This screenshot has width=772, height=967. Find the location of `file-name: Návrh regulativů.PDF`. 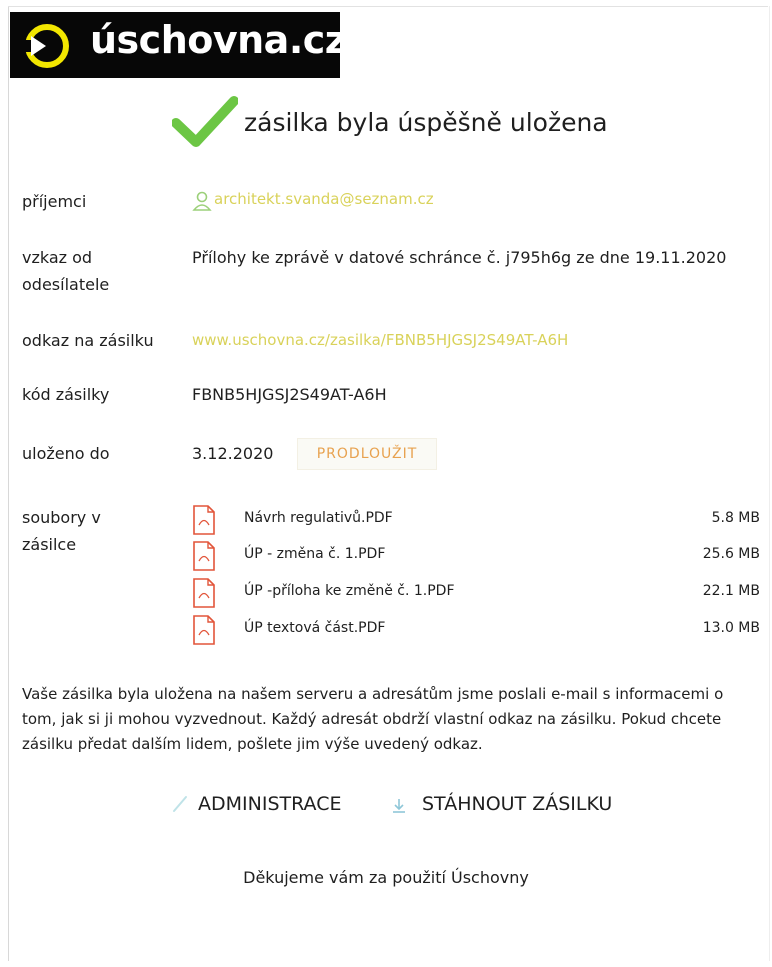

file-name: Návrh regulativů.PDF is located at coordinates (318, 518).